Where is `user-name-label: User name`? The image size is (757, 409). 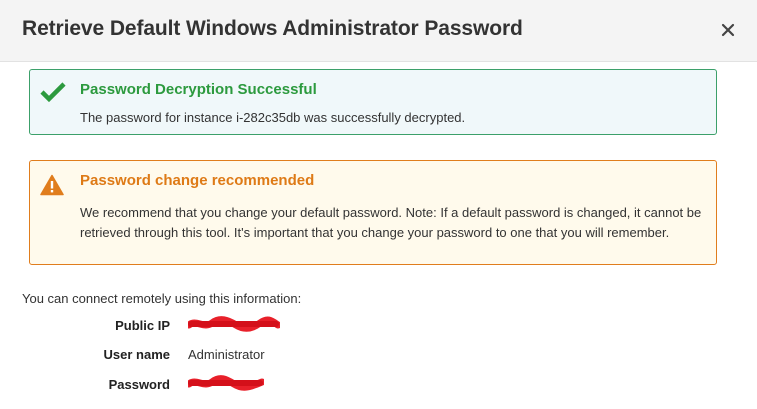 user-name-label: User name is located at coordinates (136, 354).